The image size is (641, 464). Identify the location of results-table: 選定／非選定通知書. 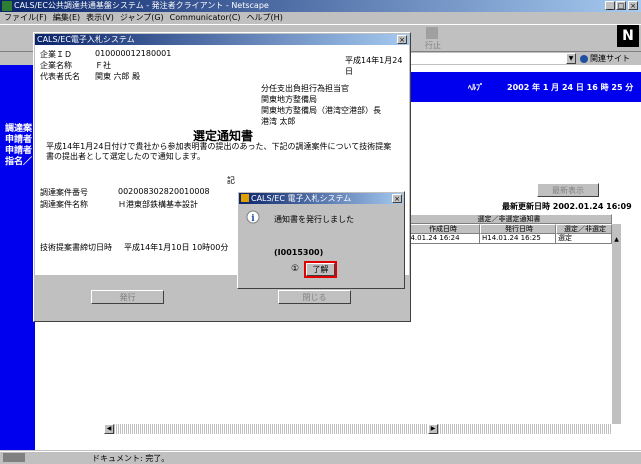
(508, 219).